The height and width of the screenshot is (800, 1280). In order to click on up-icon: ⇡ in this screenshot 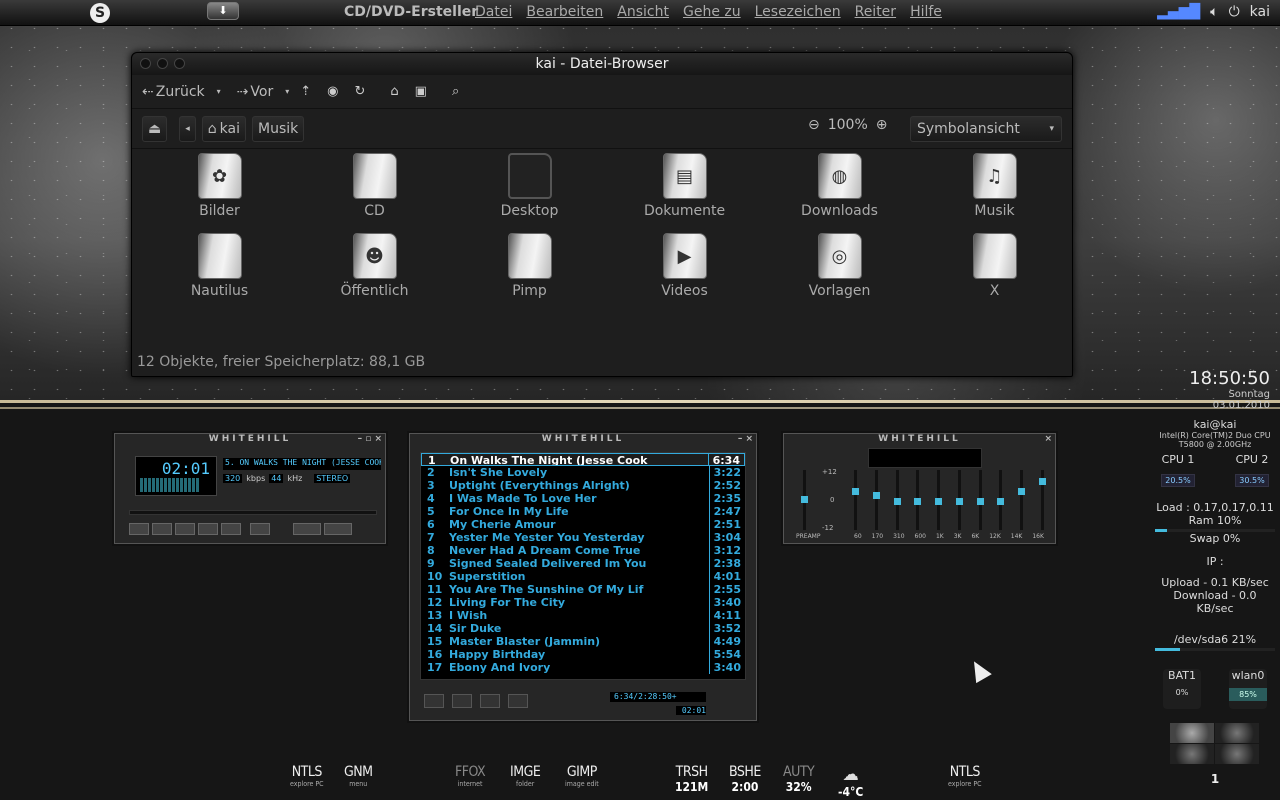, I will do `click(305, 91)`.